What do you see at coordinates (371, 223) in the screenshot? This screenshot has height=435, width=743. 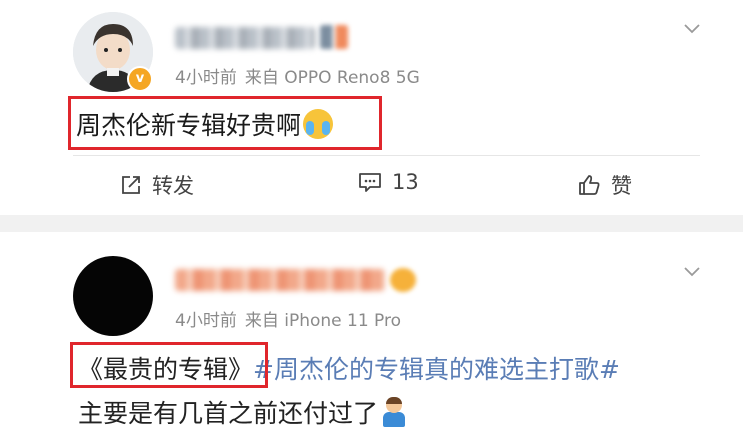 I see `post-separator` at bounding box center [371, 223].